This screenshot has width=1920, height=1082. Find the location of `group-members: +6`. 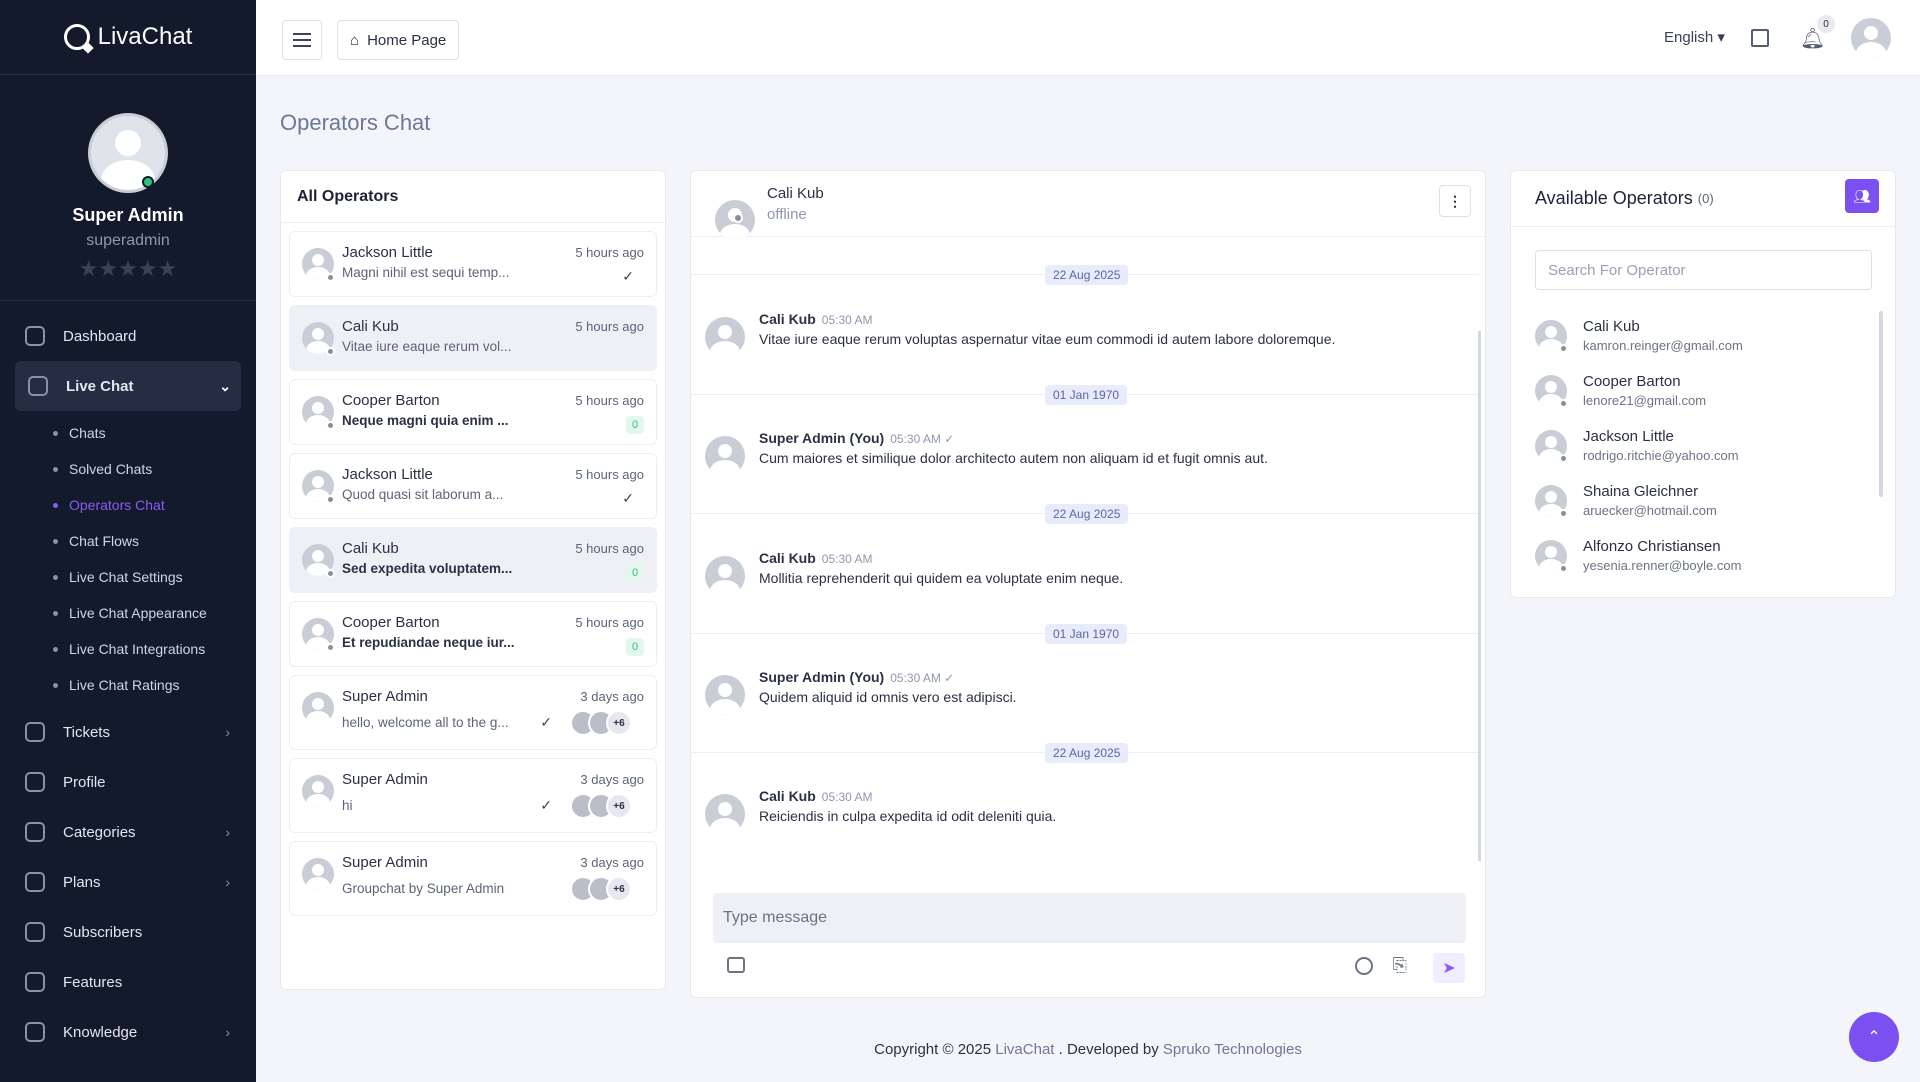

group-members: +6 is located at coordinates (601, 806).